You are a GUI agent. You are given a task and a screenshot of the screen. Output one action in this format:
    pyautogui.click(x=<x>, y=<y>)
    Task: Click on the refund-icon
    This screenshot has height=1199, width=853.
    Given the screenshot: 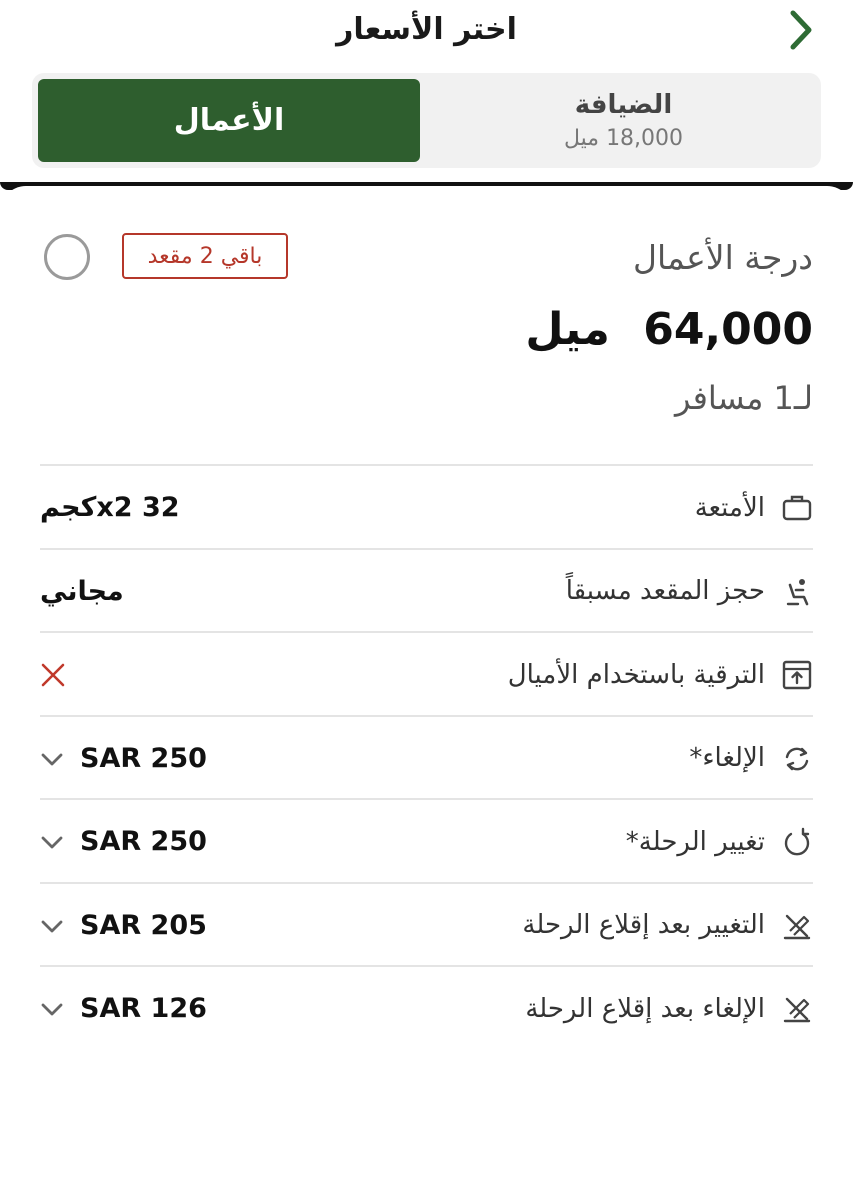 What is the action you would take?
    pyautogui.click(x=797, y=759)
    